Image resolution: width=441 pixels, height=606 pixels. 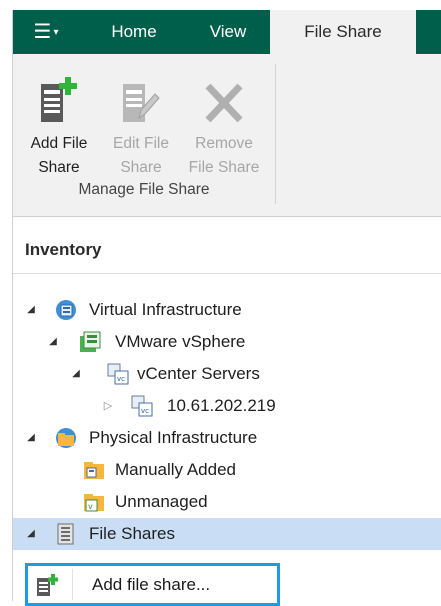 What do you see at coordinates (59, 127) in the screenshot?
I see `add-file-share-button: Add File Share` at bounding box center [59, 127].